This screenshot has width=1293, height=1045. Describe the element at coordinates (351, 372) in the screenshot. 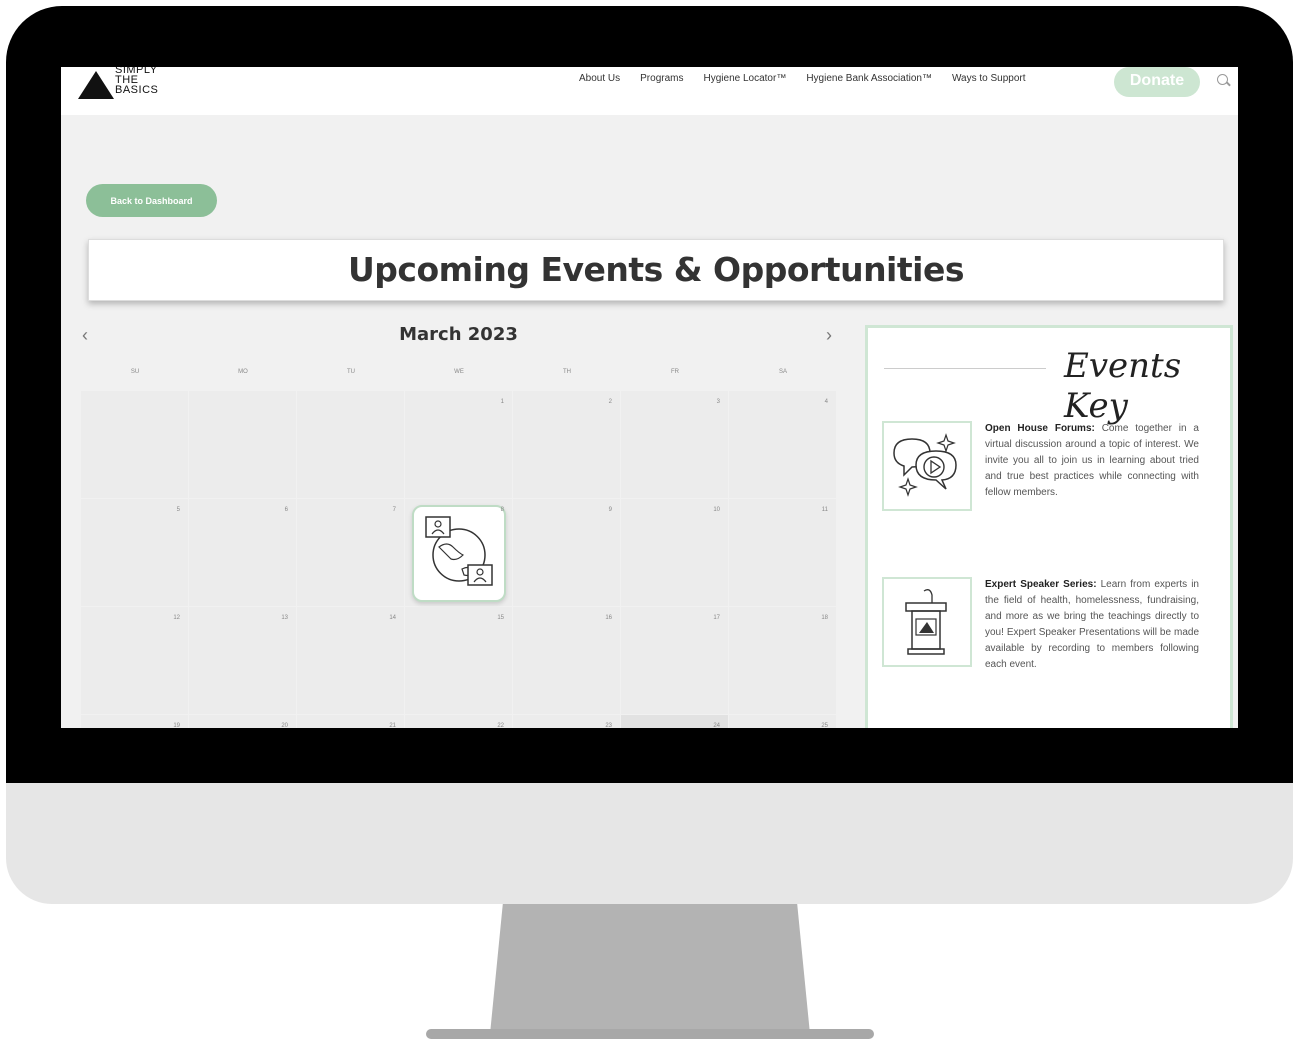

I see `weekday-label: TU` at that location.